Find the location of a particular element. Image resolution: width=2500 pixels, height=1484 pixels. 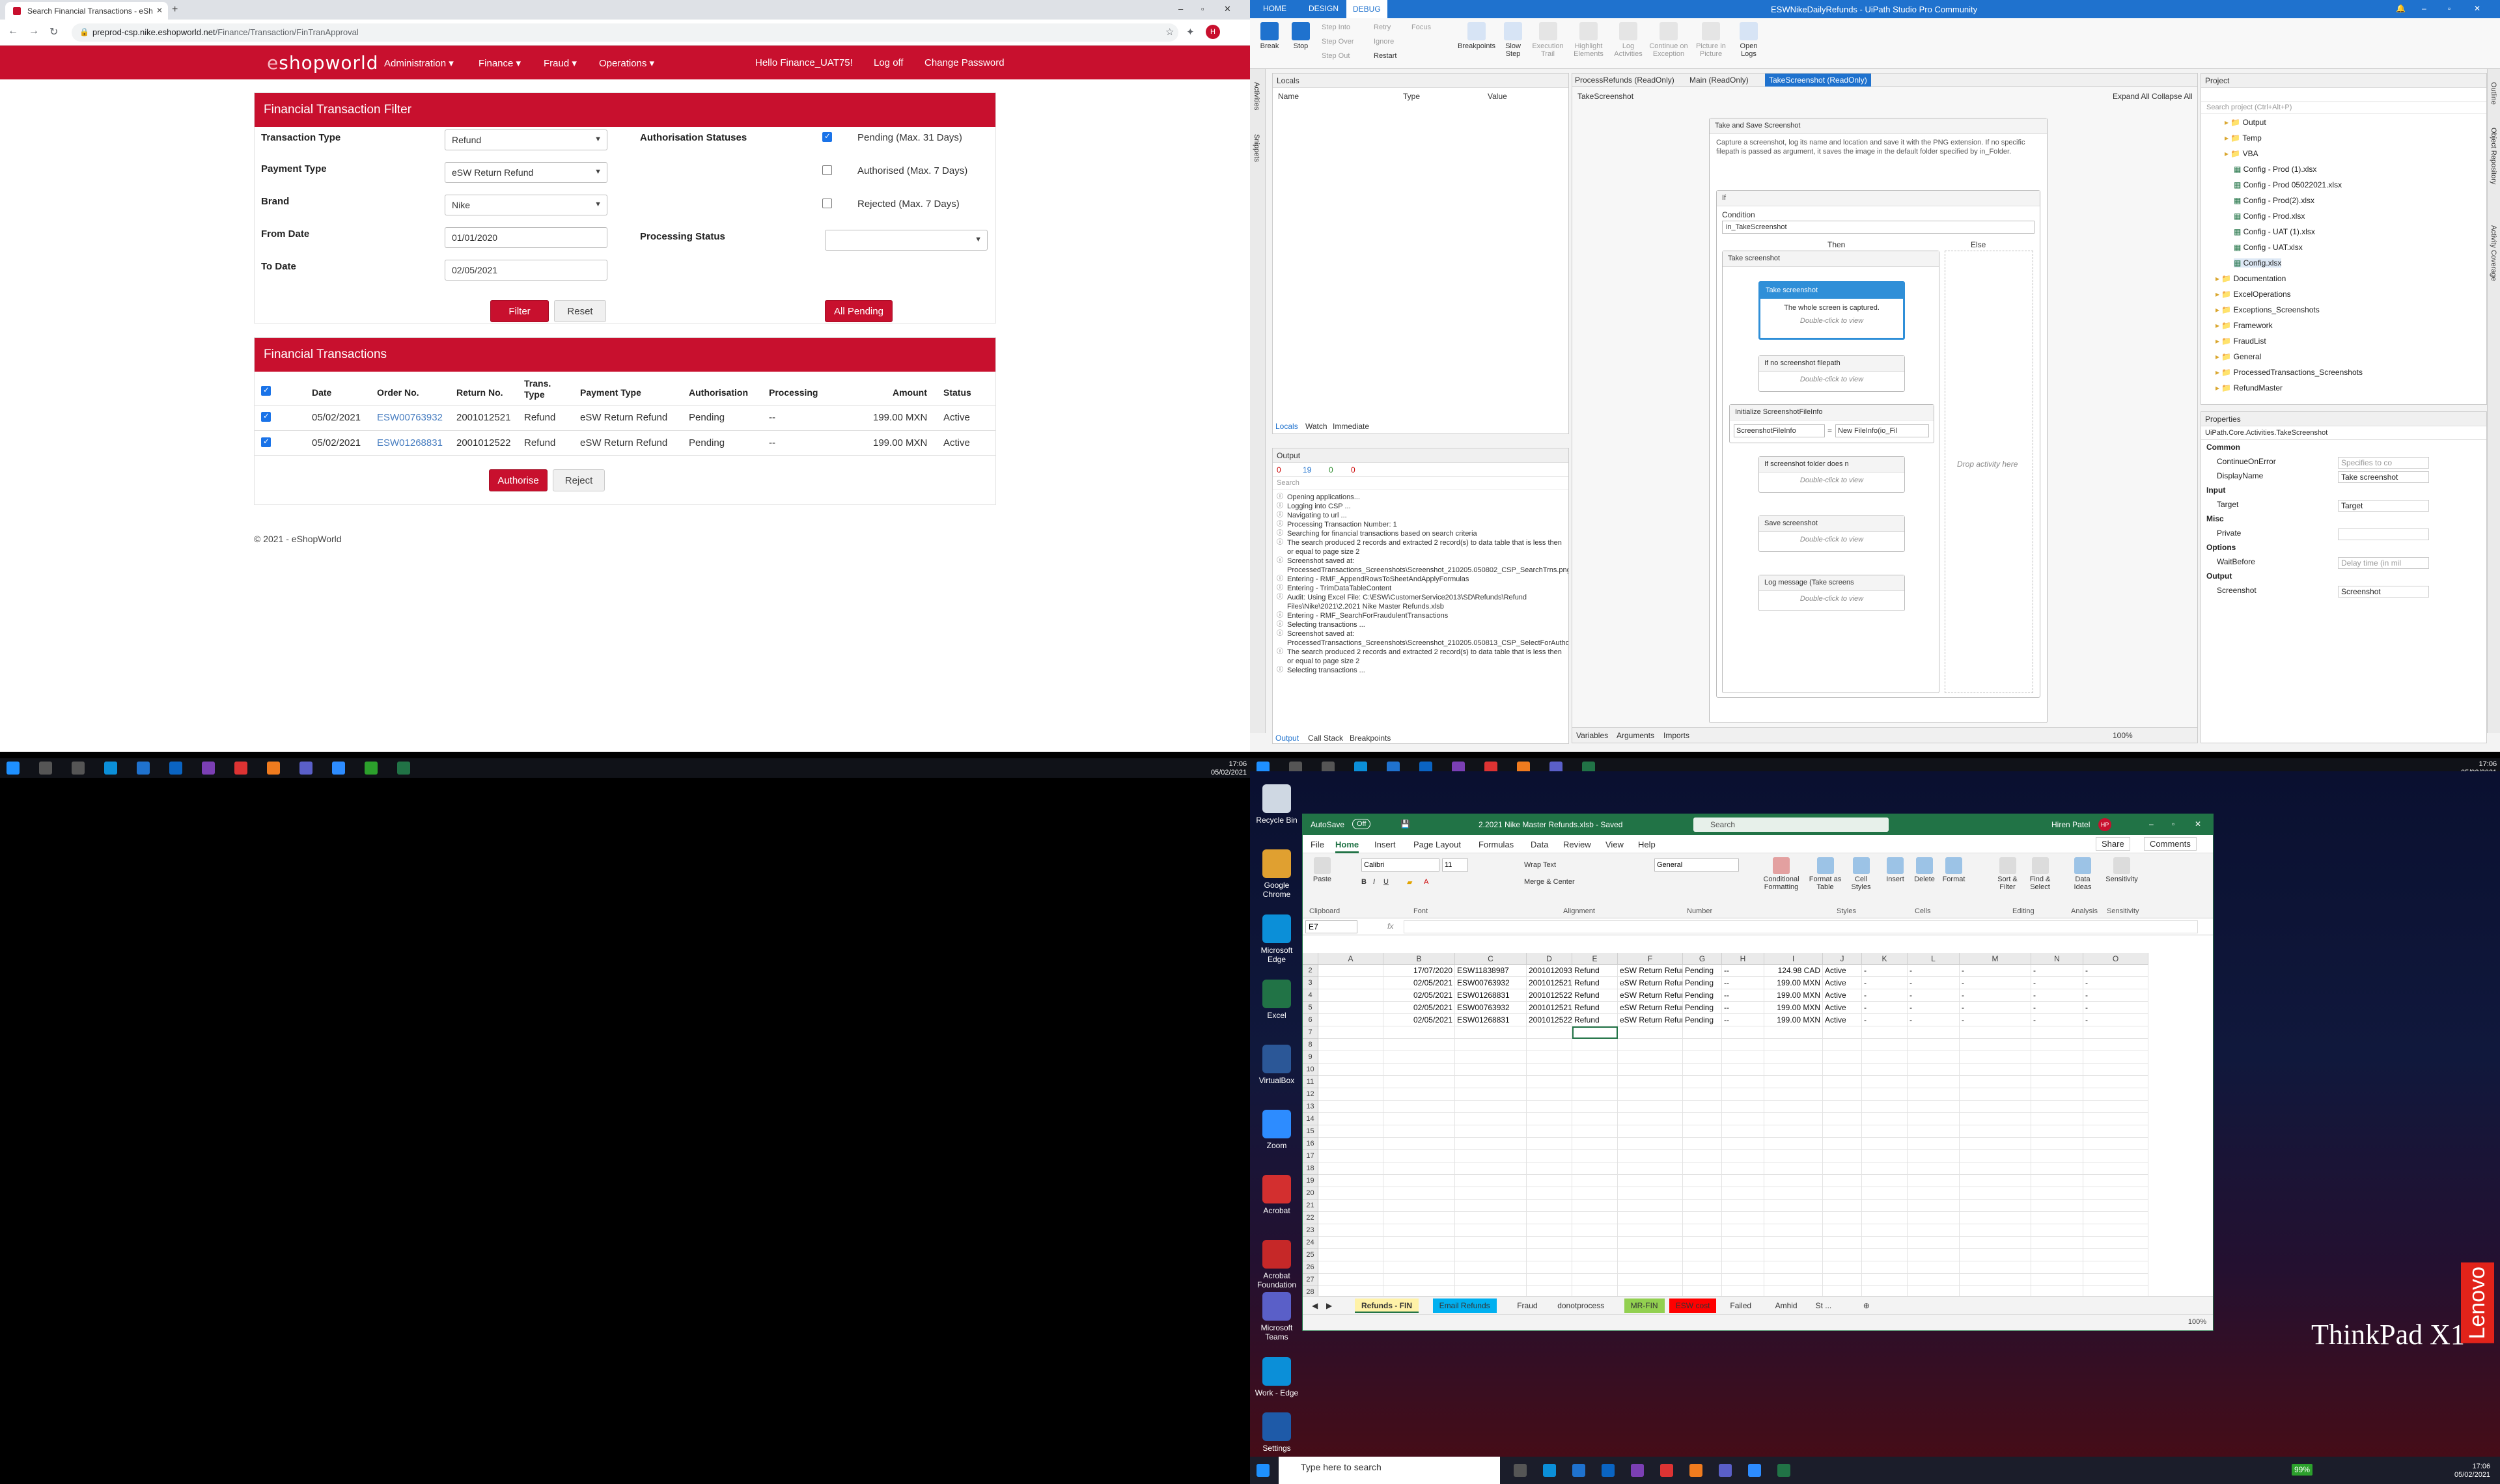

tab-page-layout: Page Layout is located at coordinates (1437, 844).